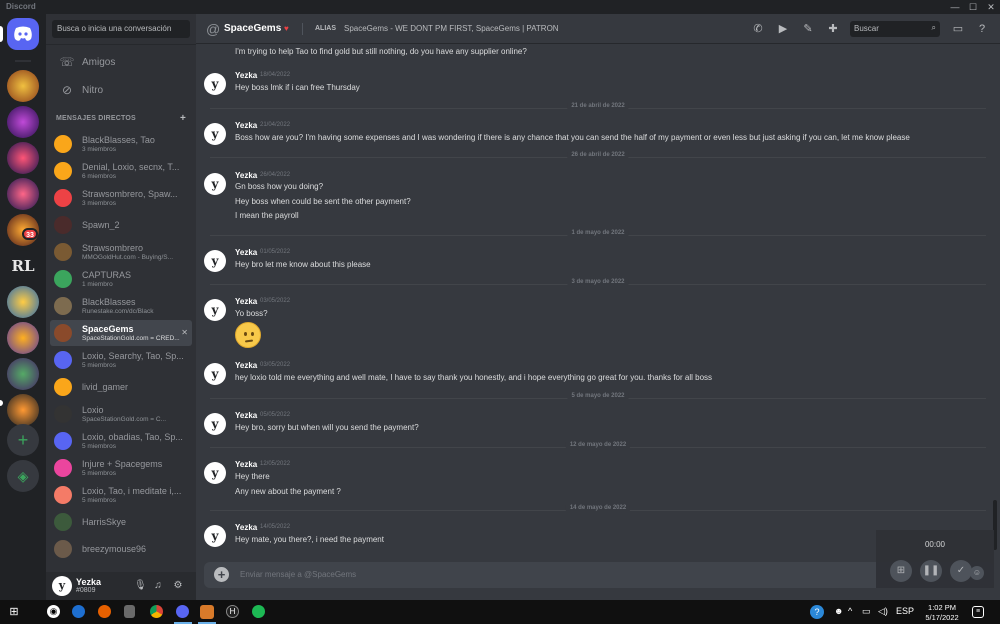 The image size is (1000, 624). I want to click on add-friends-to-dm-icon: ✚, so click(833, 29).